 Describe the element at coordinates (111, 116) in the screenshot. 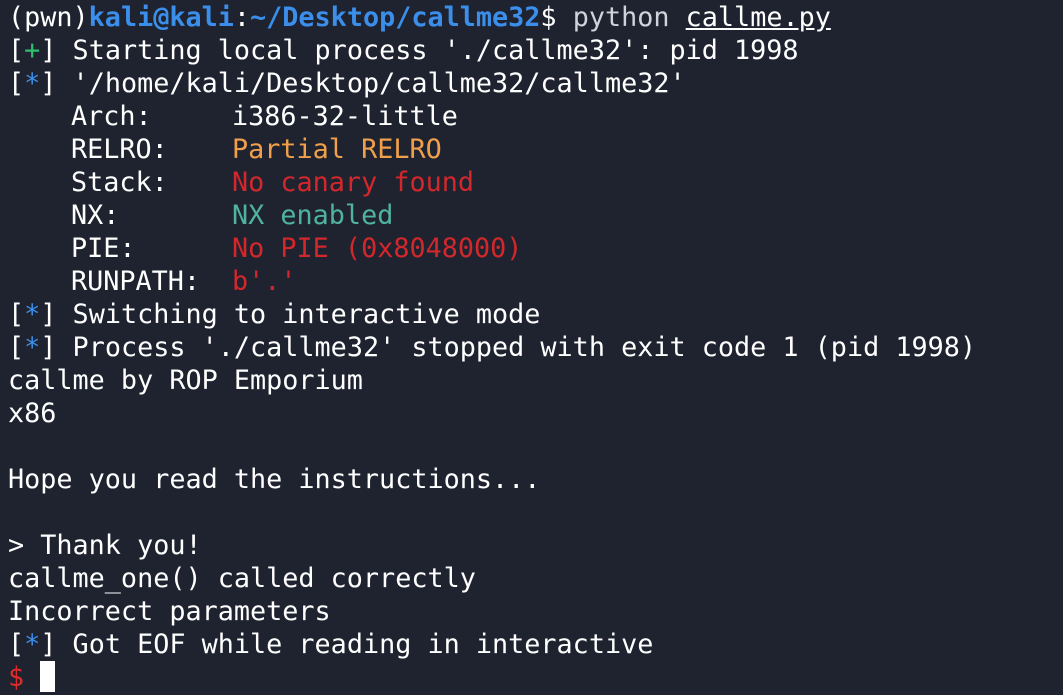

I see `checksec-key: Arch:` at that location.